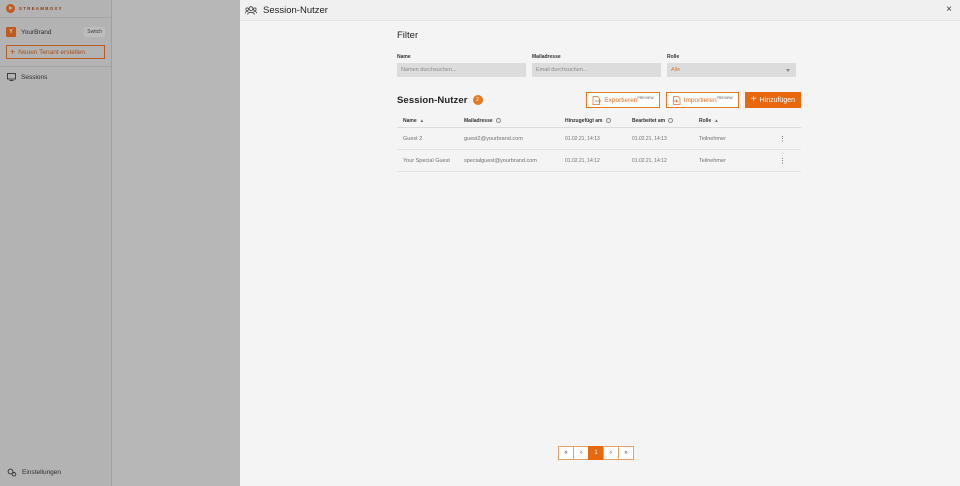  What do you see at coordinates (461, 70) in the screenshot?
I see `name-filter-input` at bounding box center [461, 70].